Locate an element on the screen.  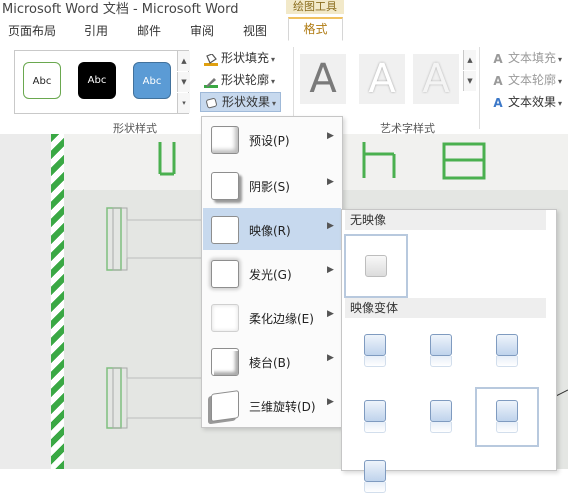
text-outline-icon: A is located at coordinates (498, 80).